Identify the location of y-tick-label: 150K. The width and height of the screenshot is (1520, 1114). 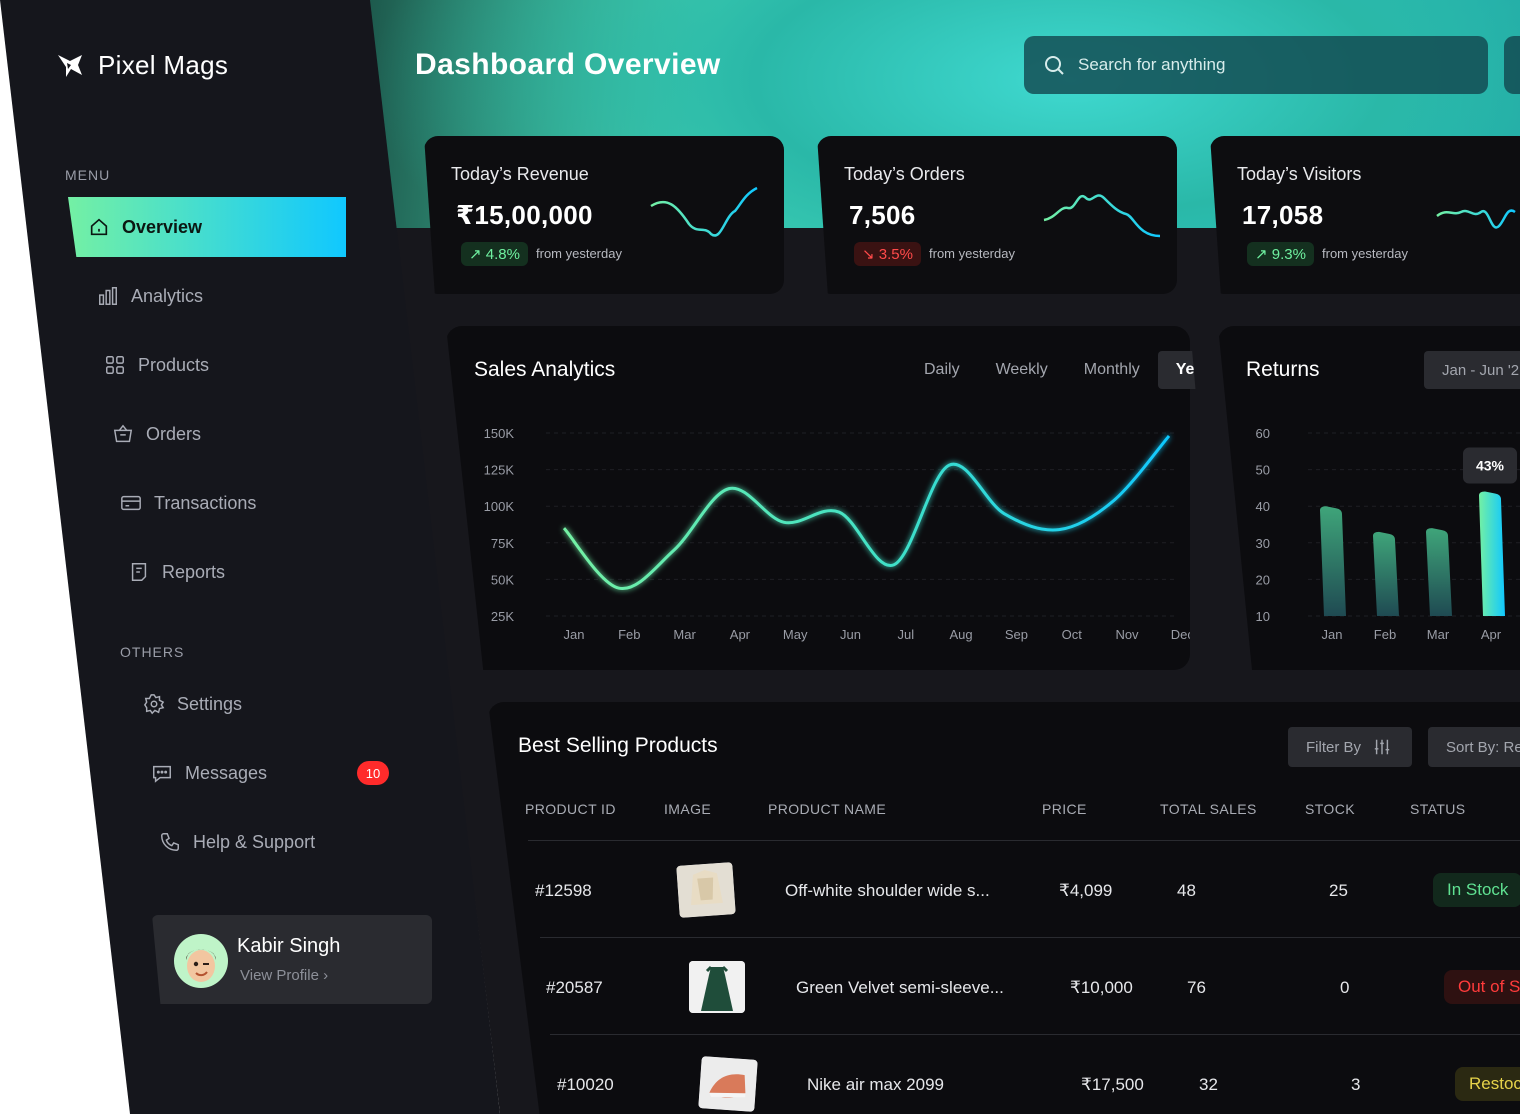
(499, 433).